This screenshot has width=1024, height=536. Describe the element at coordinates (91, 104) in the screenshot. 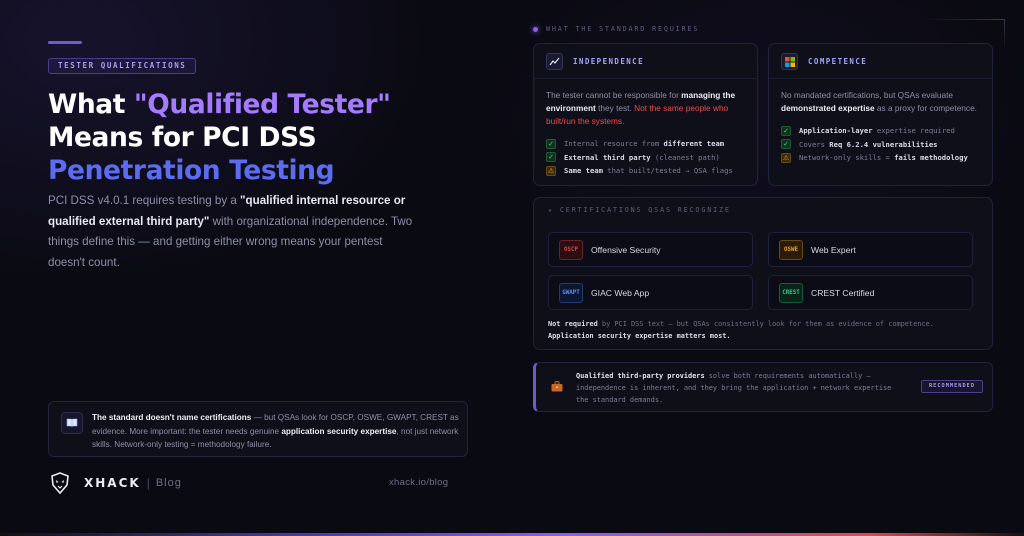

I see `title-prefix: What` at that location.